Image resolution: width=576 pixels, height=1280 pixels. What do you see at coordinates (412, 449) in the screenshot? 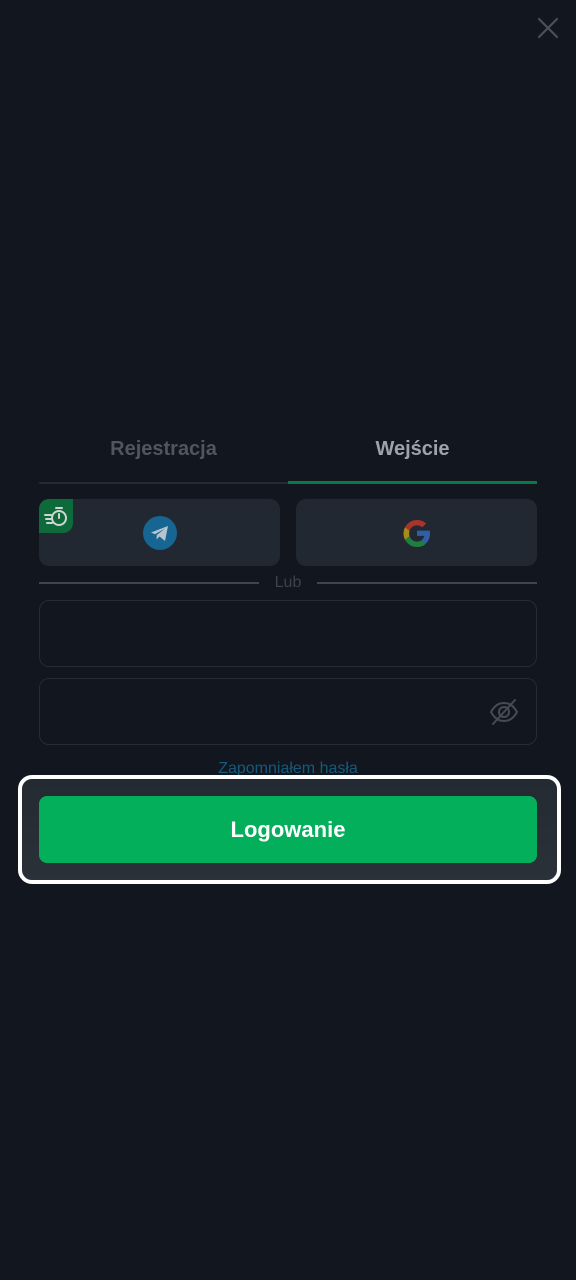
I see `tab-login: Wejście` at bounding box center [412, 449].